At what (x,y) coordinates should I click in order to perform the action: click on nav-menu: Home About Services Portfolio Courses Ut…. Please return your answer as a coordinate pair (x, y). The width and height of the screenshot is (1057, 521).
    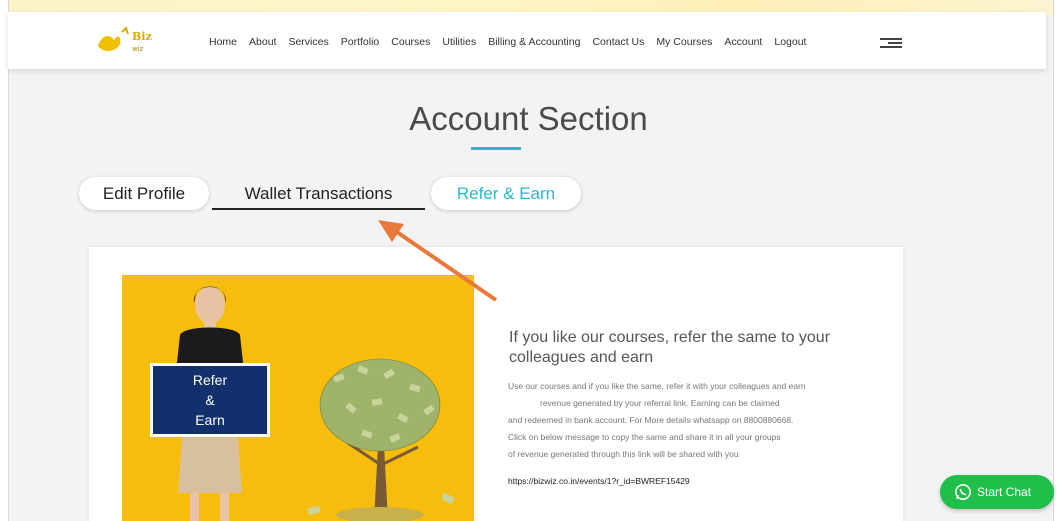
    Looking at the image, I should click on (507, 42).